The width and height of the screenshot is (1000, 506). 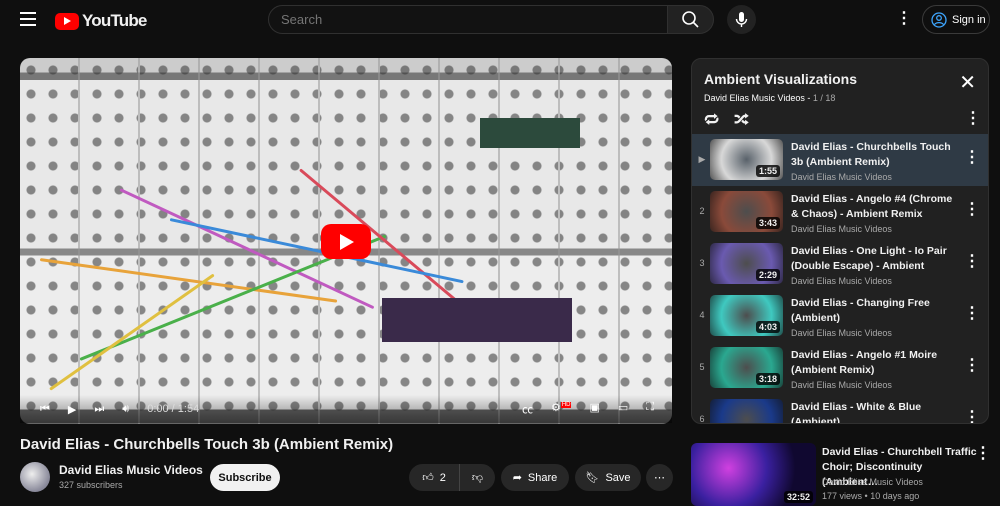 I want to click on like-count: 2, so click(x=442, y=477).